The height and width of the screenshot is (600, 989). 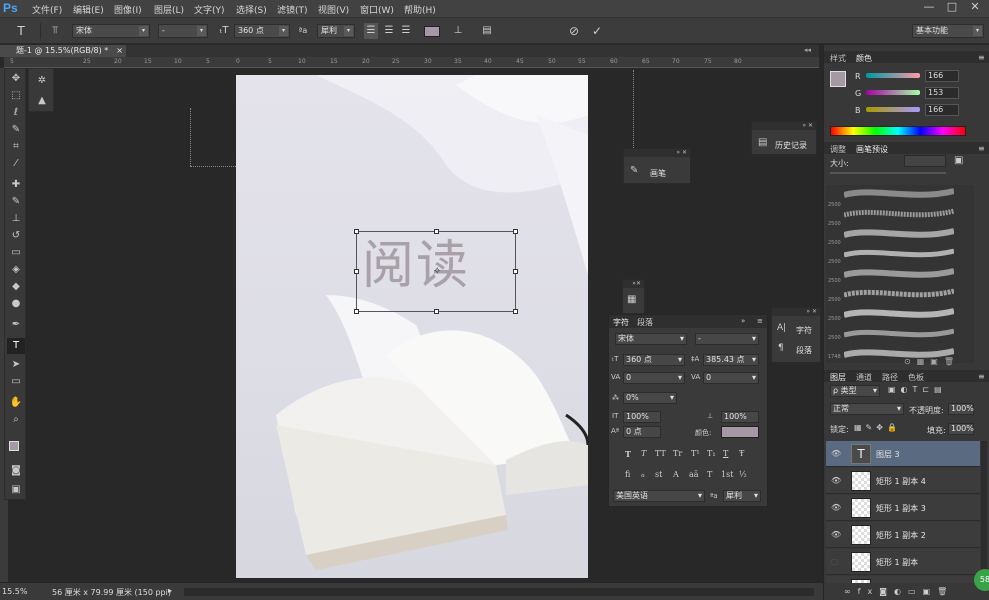 What do you see at coordinates (836, 561) in the screenshot?
I see `visibility-off-icon: ▢` at bounding box center [836, 561].